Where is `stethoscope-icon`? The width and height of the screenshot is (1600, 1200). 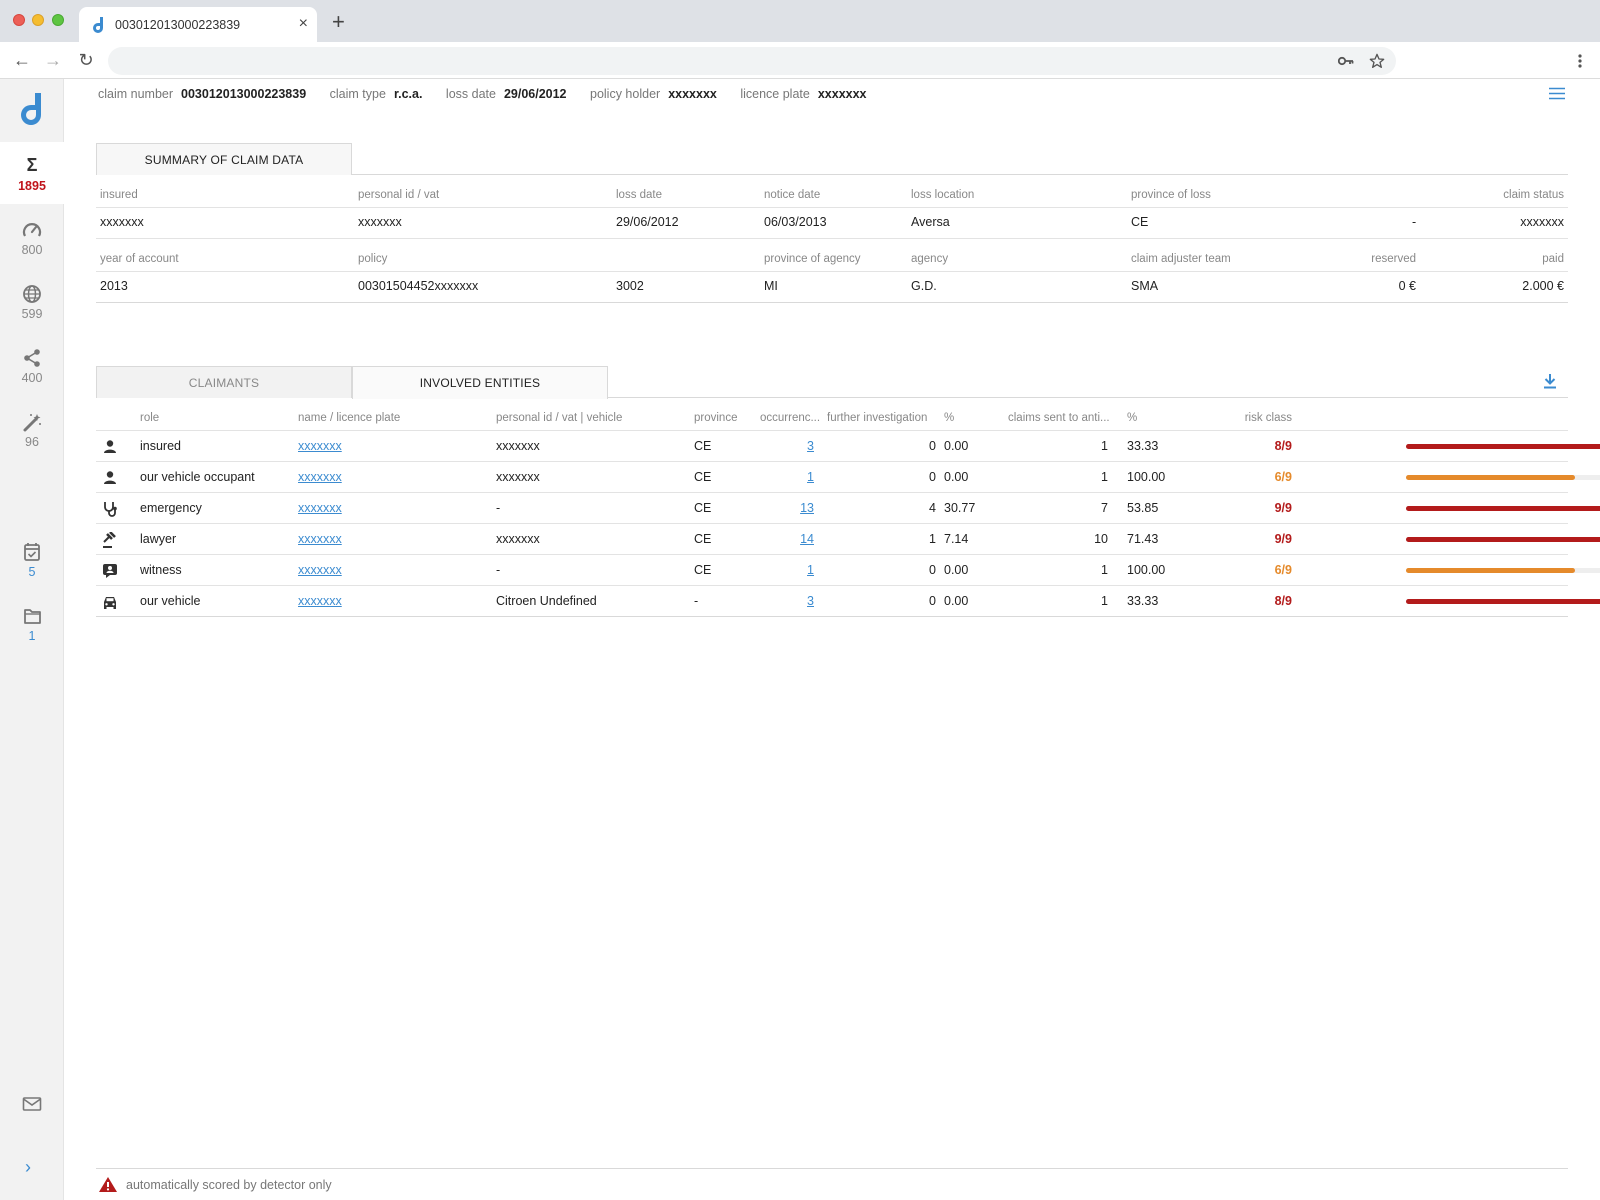
stethoscope-icon is located at coordinates (110, 509).